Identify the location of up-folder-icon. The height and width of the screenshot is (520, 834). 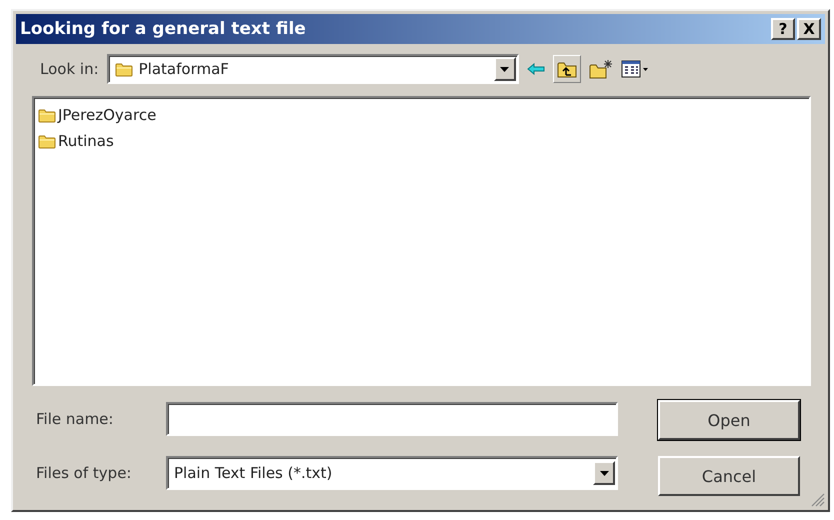
(566, 69).